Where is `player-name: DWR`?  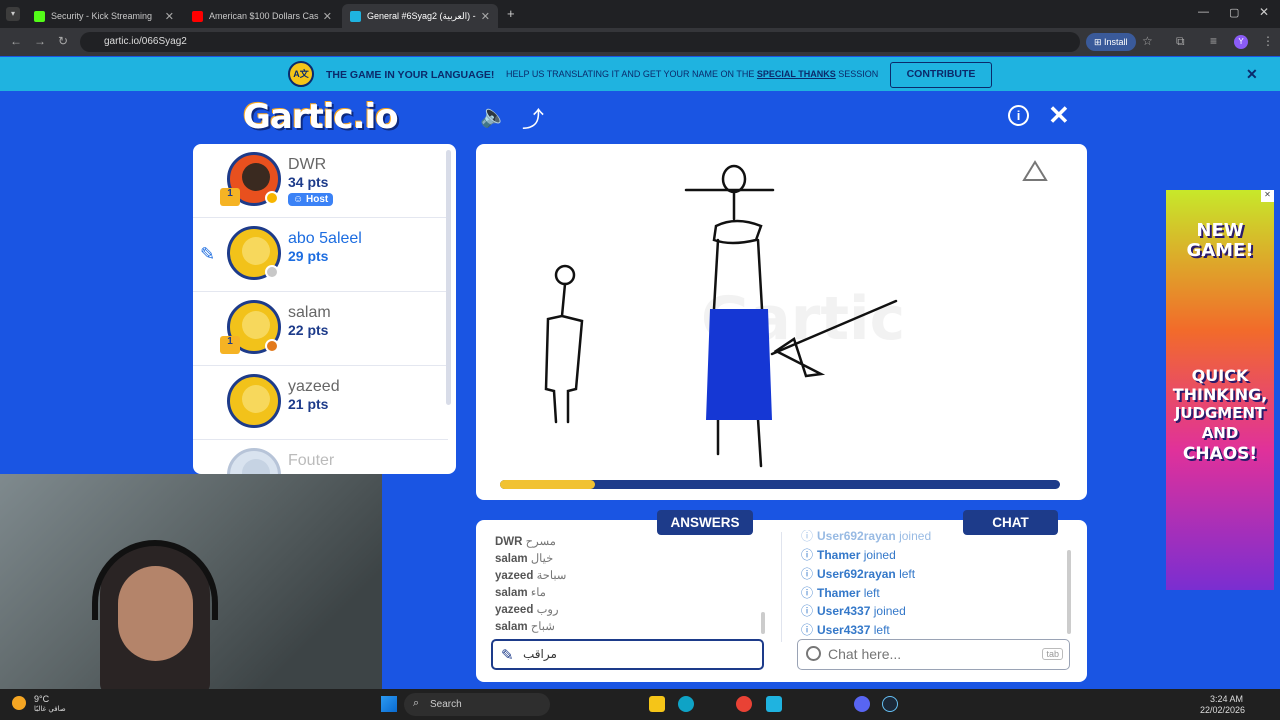 player-name: DWR is located at coordinates (307, 164).